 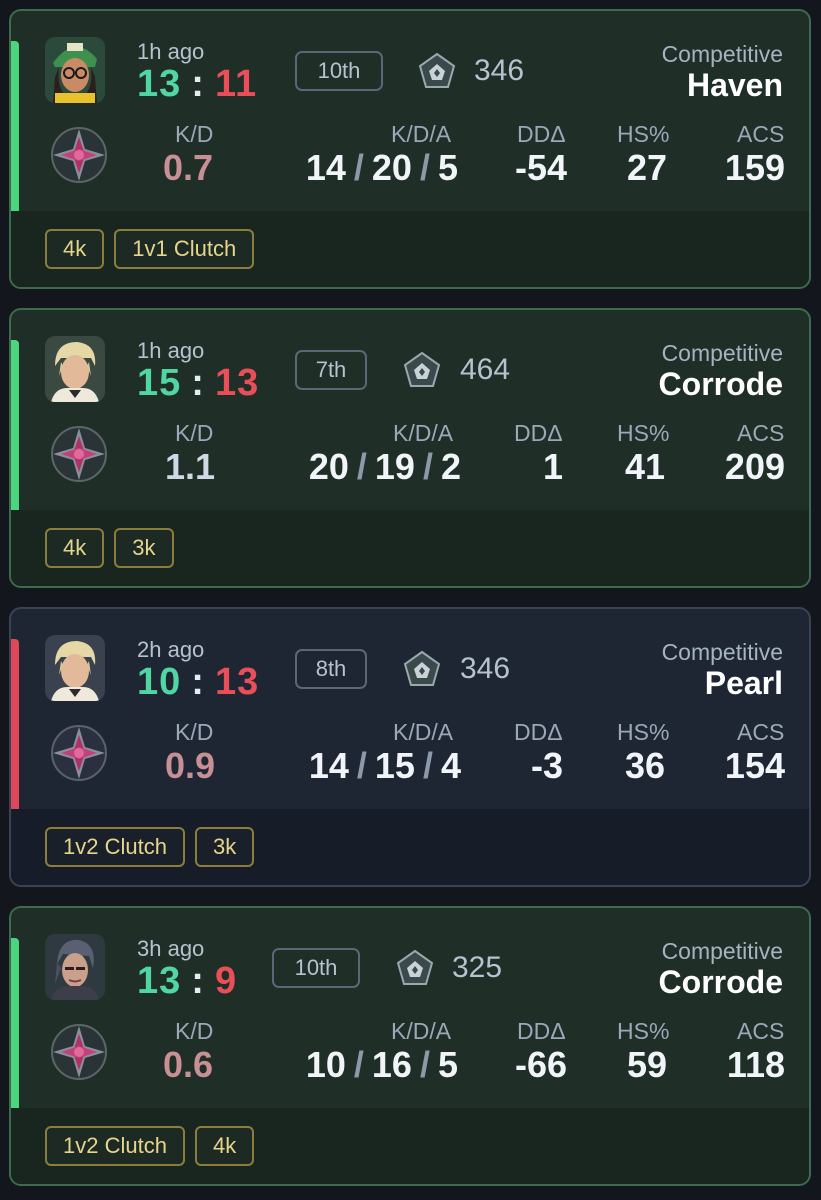 What do you see at coordinates (226, 981) in the screenshot?
I see `enemy-score: 9` at bounding box center [226, 981].